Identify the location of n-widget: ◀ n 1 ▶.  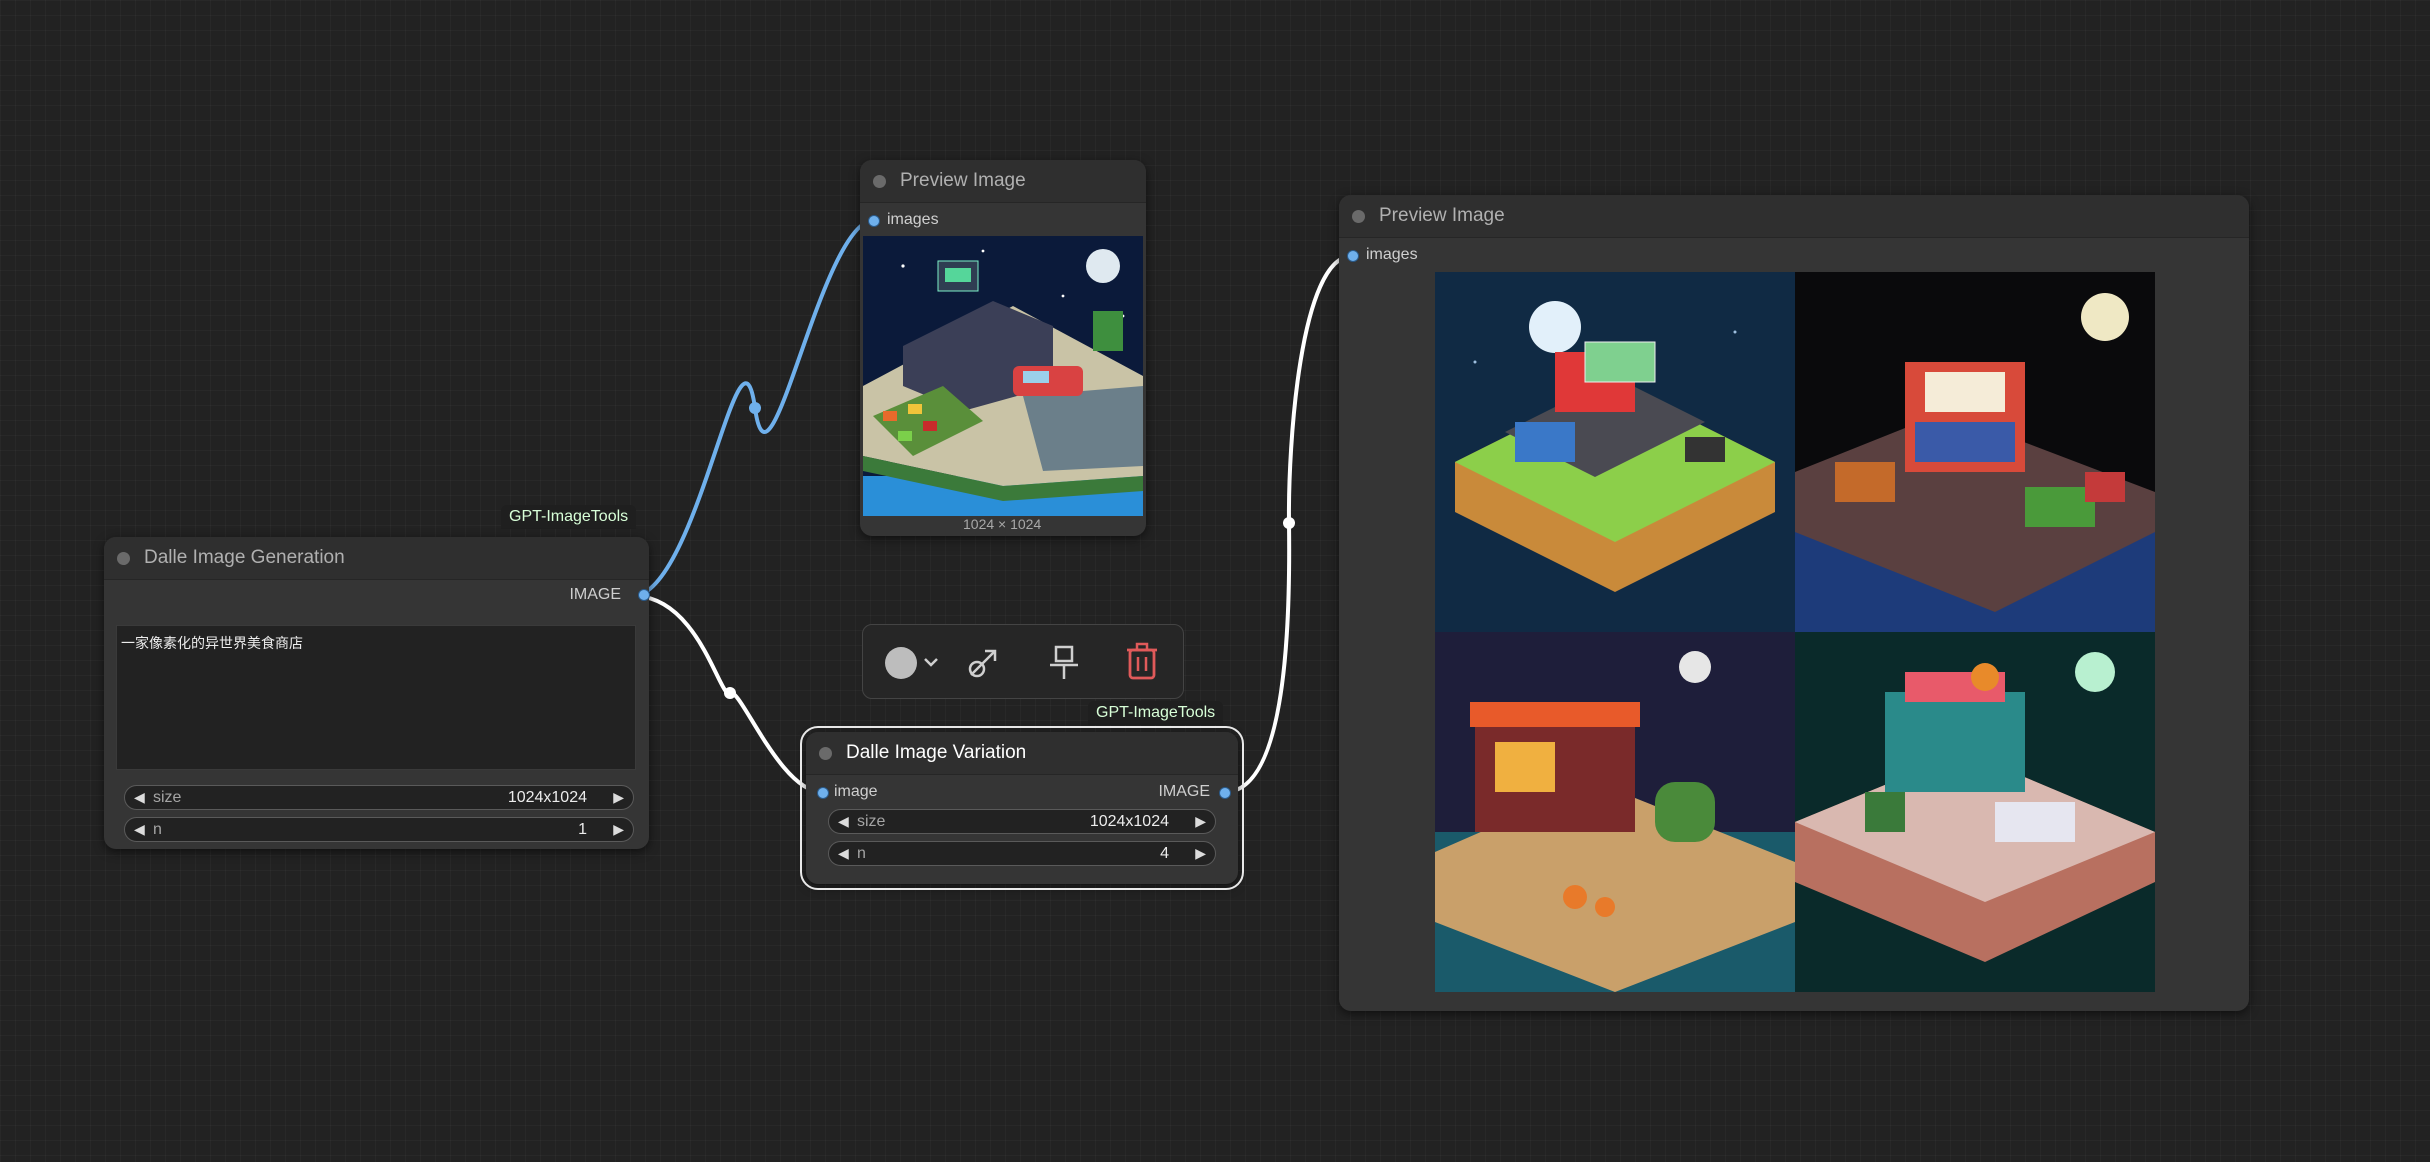
(379, 829).